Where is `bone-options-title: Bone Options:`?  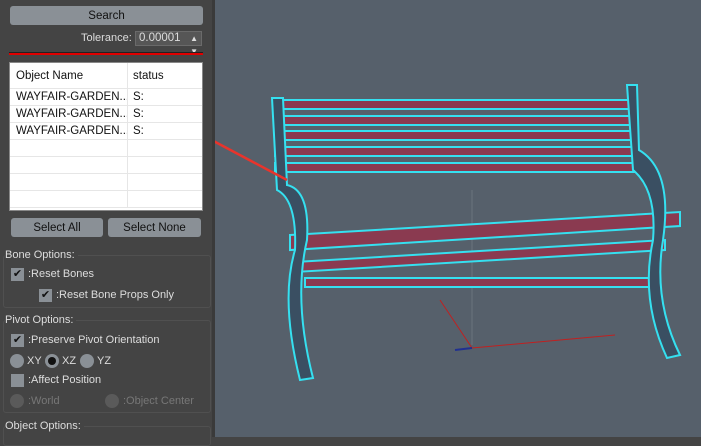 bone-options-title: Bone Options: is located at coordinates (41, 255).